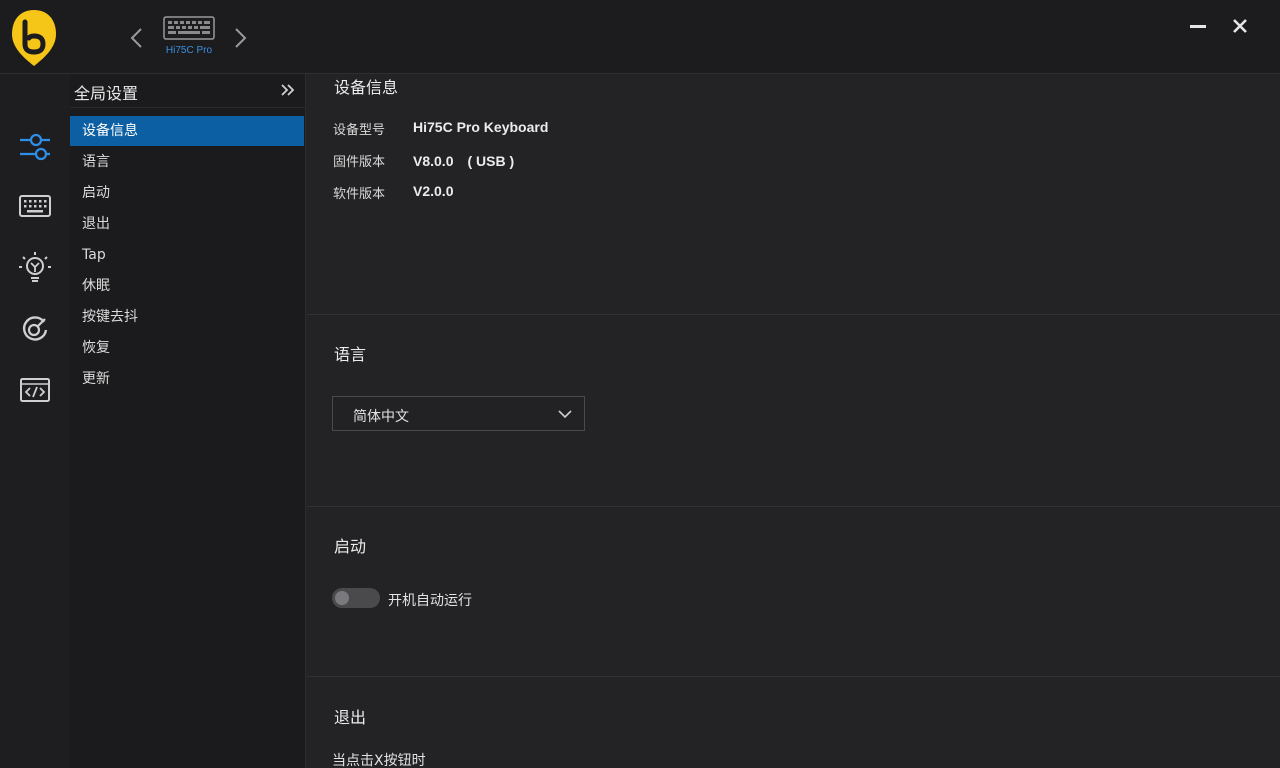  What do you see at coordinates (379, 760) in the screenshot?
I see `exit-behavior-label: 当点击X按钮时` at bounding box center [379, 760].